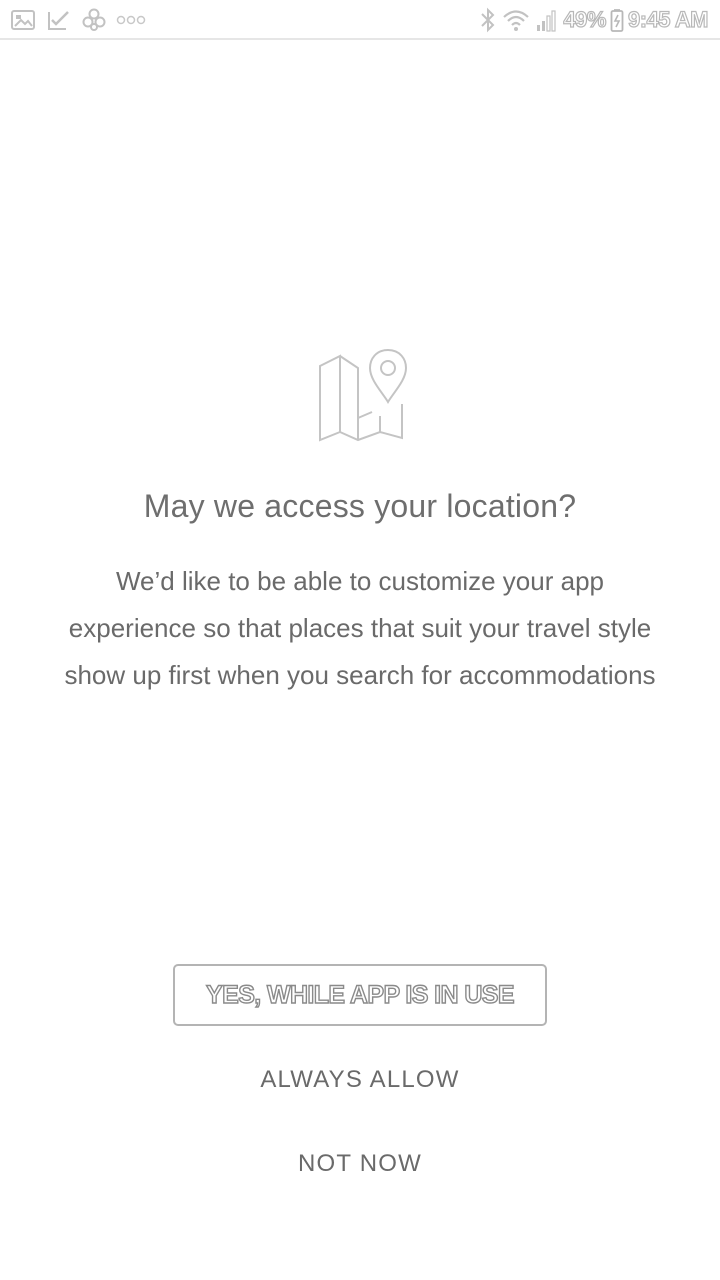  Describe the element at coordinates (488, 20) in the screenshot. I see `bluetooth-icon` at that location.